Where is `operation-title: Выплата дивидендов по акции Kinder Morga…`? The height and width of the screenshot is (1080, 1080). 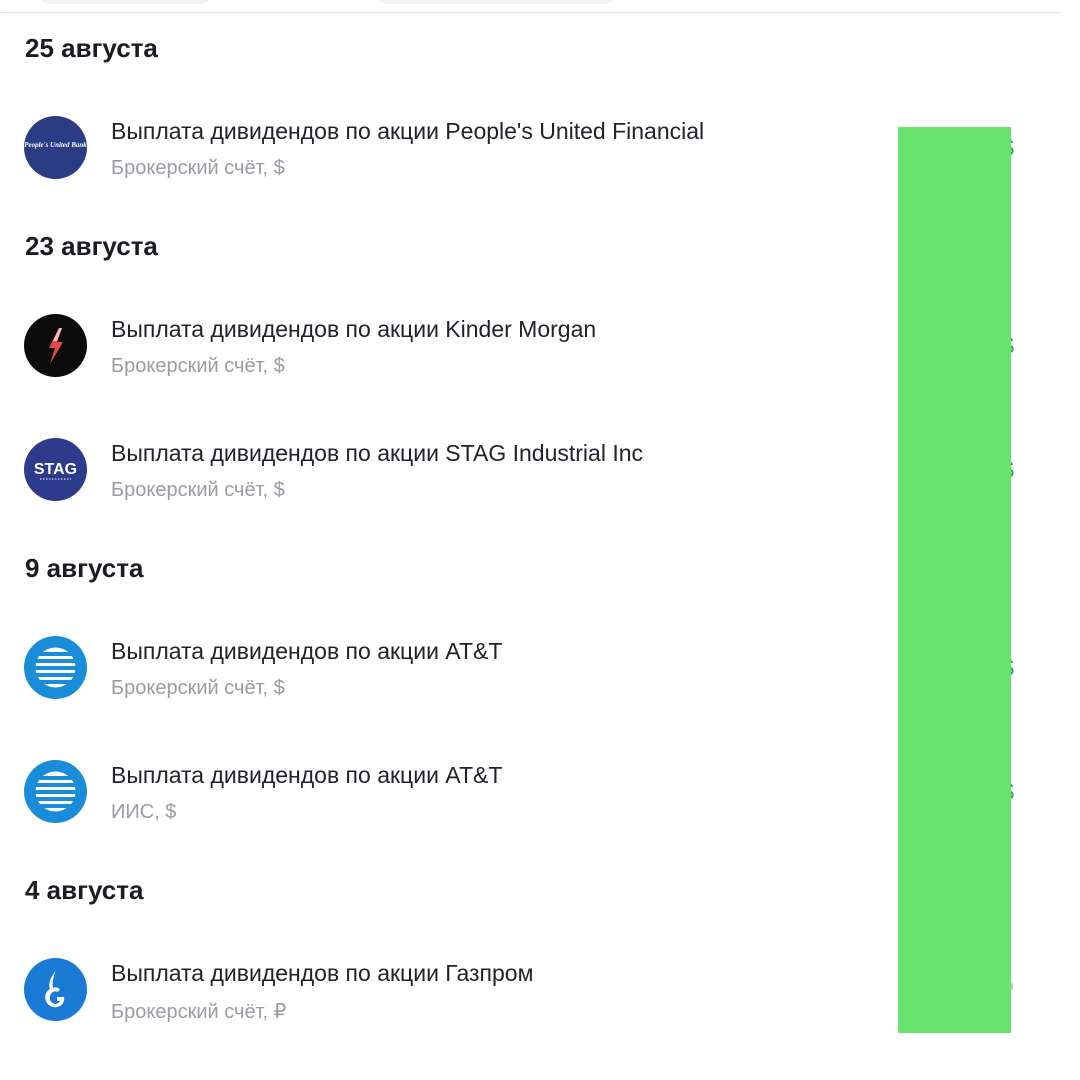 operation-title: Выплата дивидендов по акции Kinder Morga… is located at coordinates (354, 329).